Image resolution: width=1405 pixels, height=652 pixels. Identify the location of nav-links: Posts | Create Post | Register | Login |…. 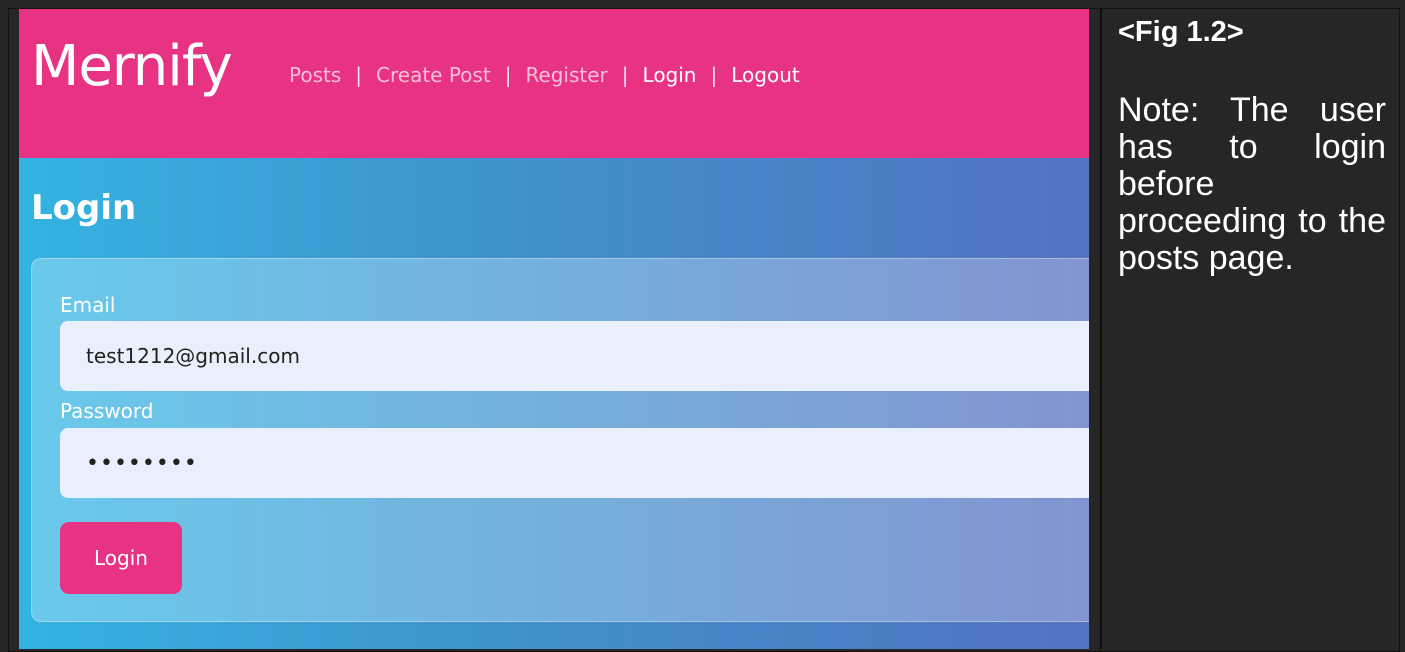
(544, 75).